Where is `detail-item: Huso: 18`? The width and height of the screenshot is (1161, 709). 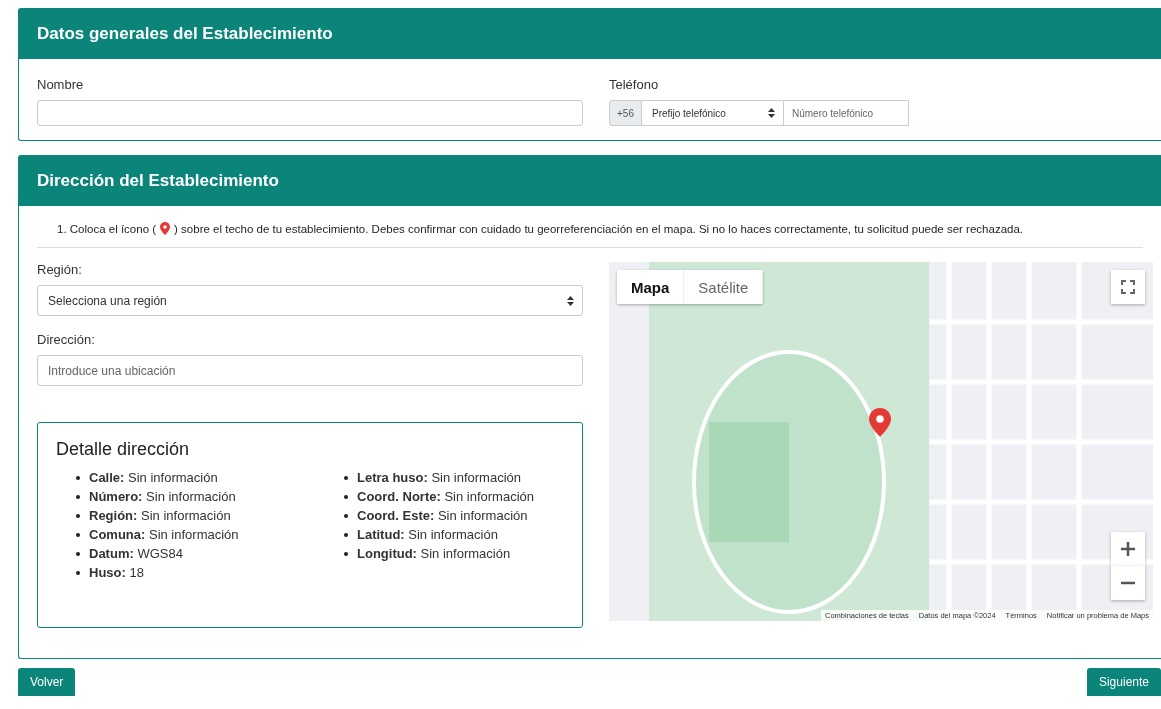
detail-item: Huso: 18 is located at coordinates (116, 572).